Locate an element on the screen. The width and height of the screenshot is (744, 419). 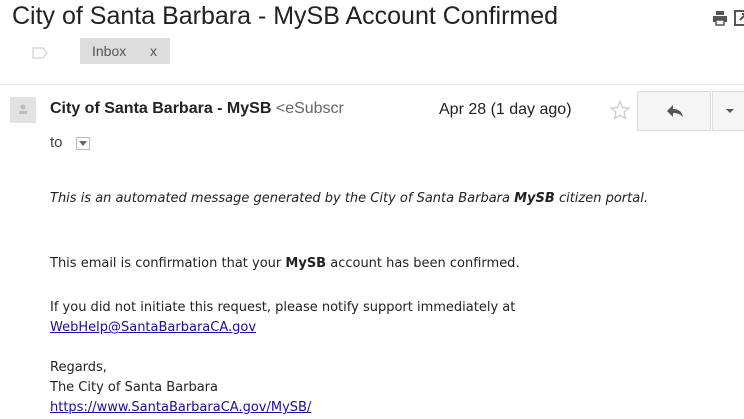
label-icon is located at coordinates (40, 53).